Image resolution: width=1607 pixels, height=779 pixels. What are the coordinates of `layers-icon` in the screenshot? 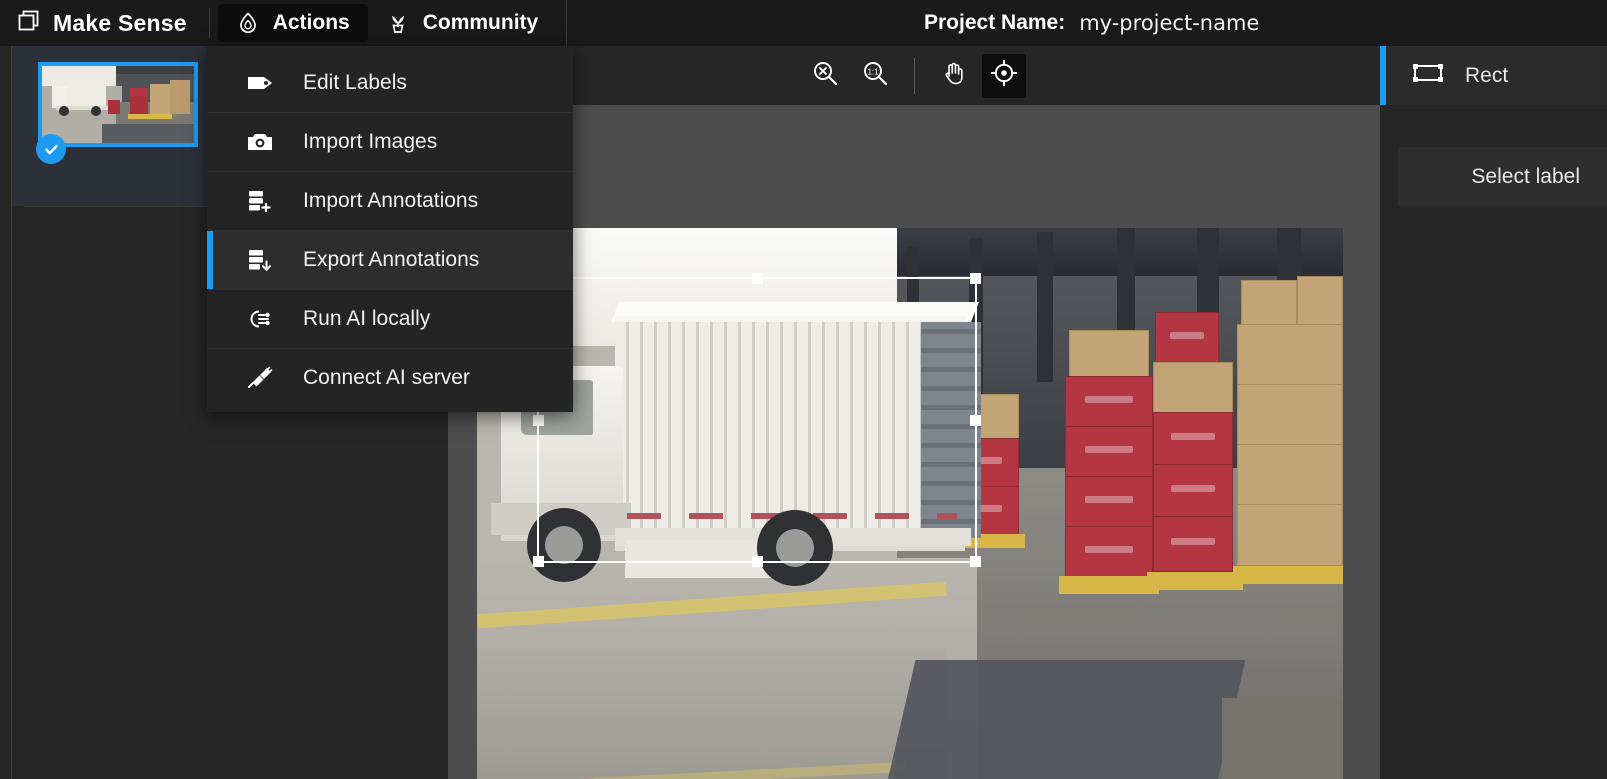 It's located at (29, 23).